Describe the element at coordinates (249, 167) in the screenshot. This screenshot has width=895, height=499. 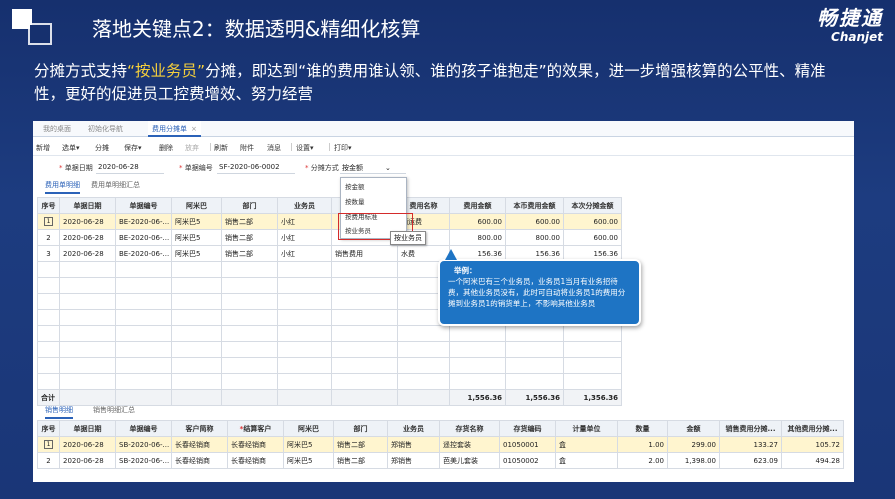
I see `code-field: SF-2020-06-0002` at that location.